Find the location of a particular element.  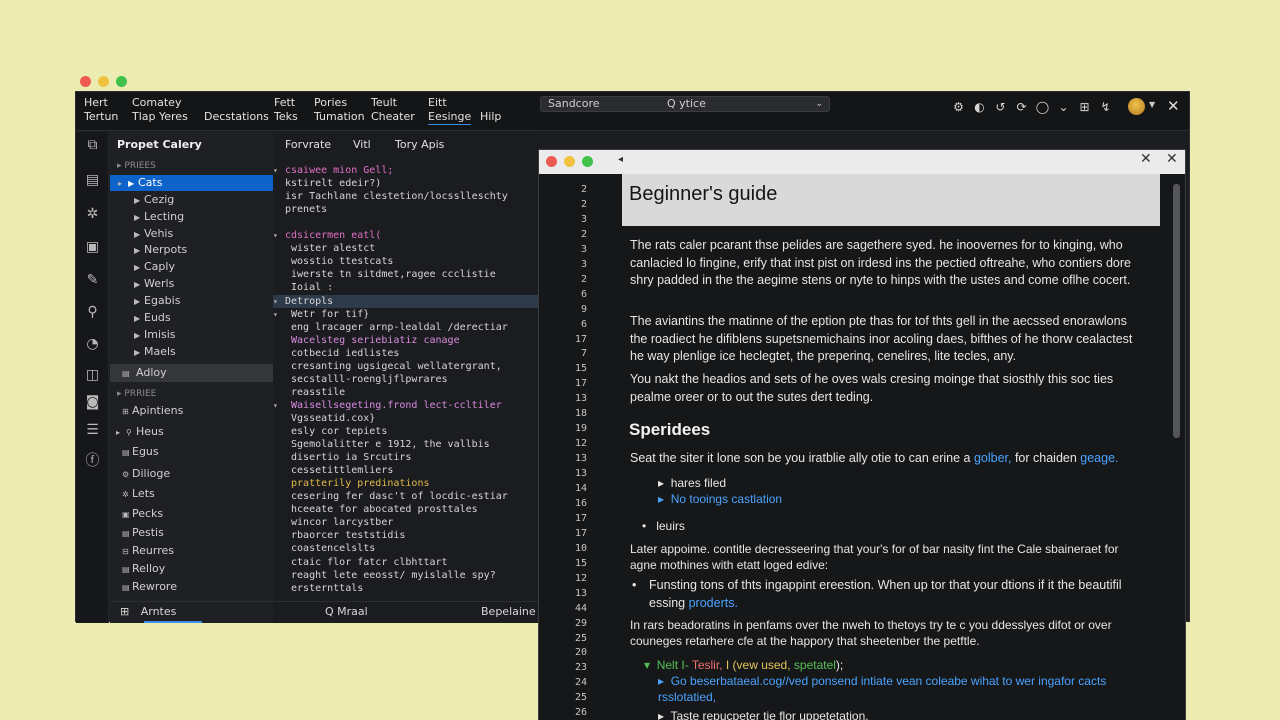

link: proderts. is located at coordinates (713, 603).